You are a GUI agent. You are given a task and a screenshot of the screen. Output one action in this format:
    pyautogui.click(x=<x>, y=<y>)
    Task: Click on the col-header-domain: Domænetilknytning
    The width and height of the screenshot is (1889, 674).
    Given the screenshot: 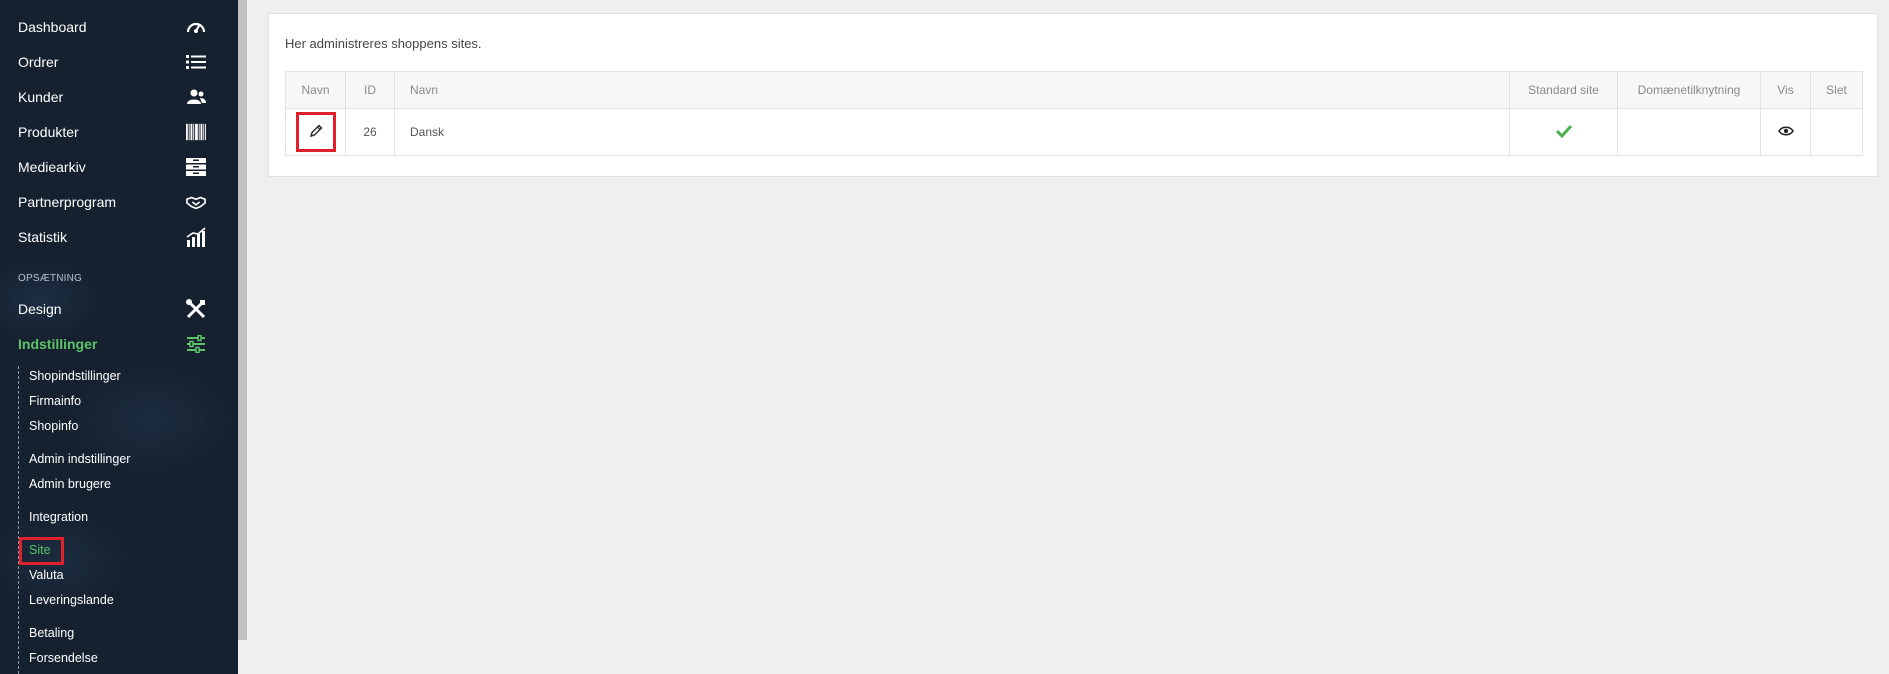 What is the action you would take?
    pyautogui.click(x=1689, y=90)
    